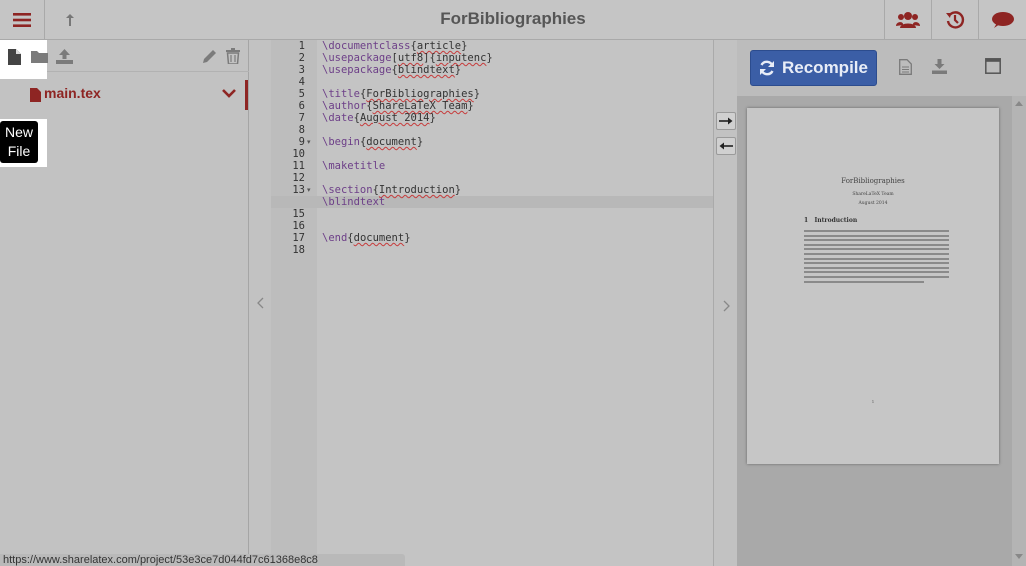 The image size is (1026, 566). Describe the element at coordinates (14, 57) in the screenshot. I see `new-file-icon` at that location.